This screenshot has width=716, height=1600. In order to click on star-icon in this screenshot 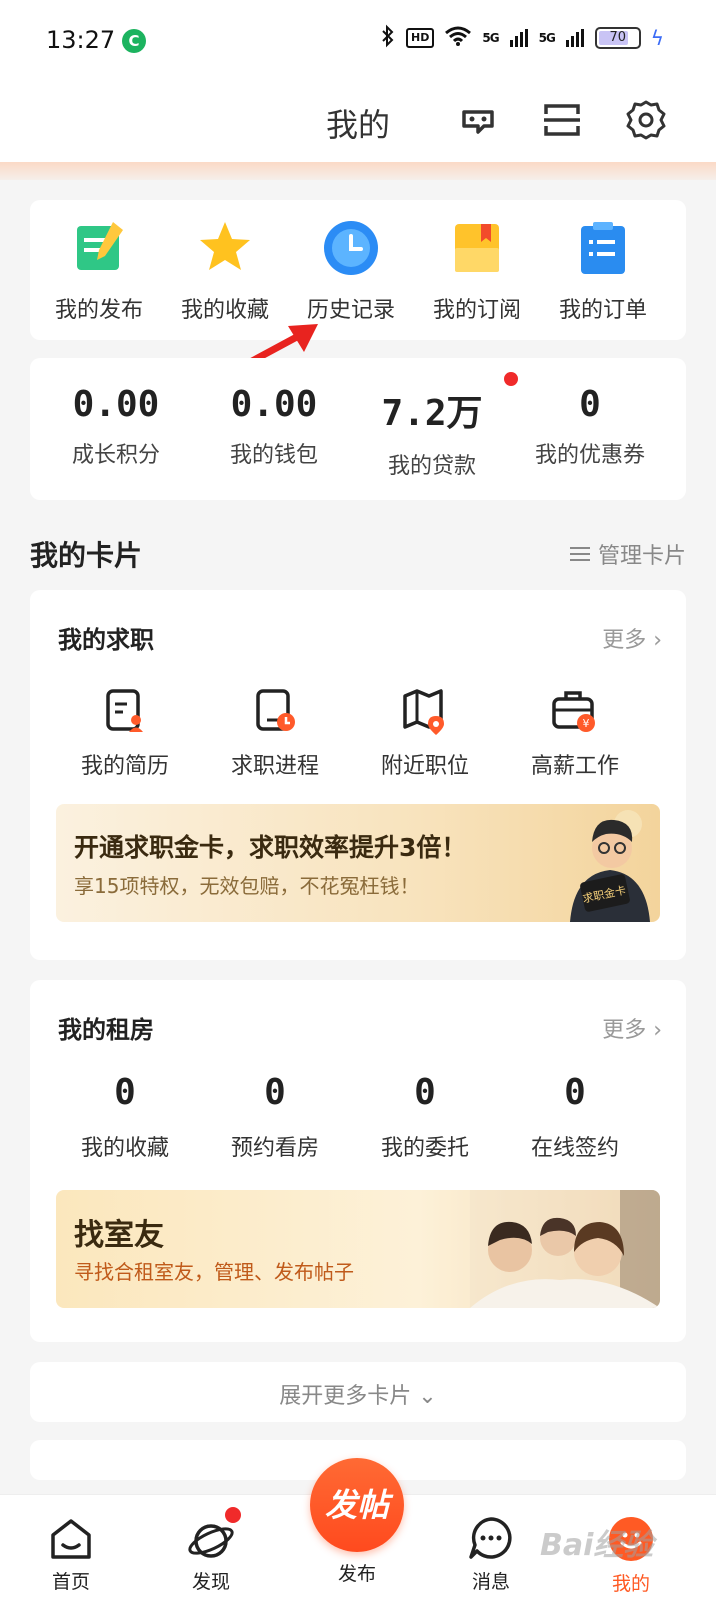, I will do `click(225, 248)`.